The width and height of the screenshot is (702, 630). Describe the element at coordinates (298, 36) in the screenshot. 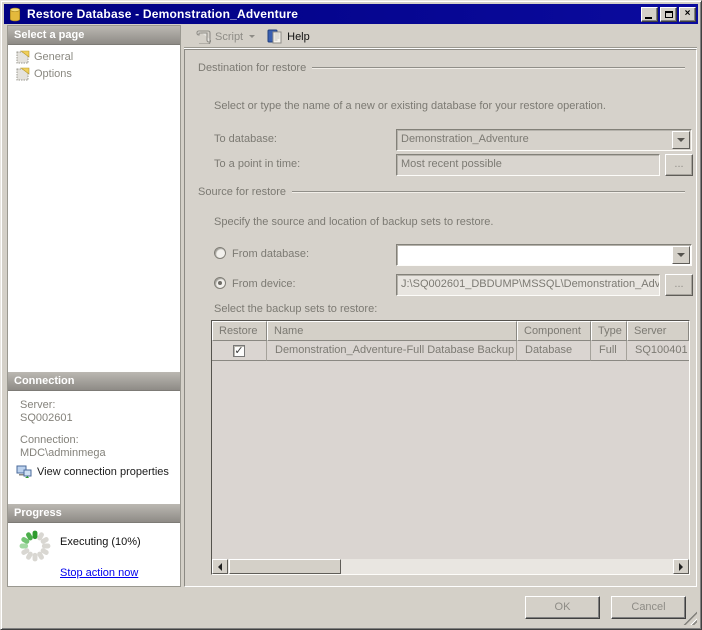

I see `help-label: Help` at that location.